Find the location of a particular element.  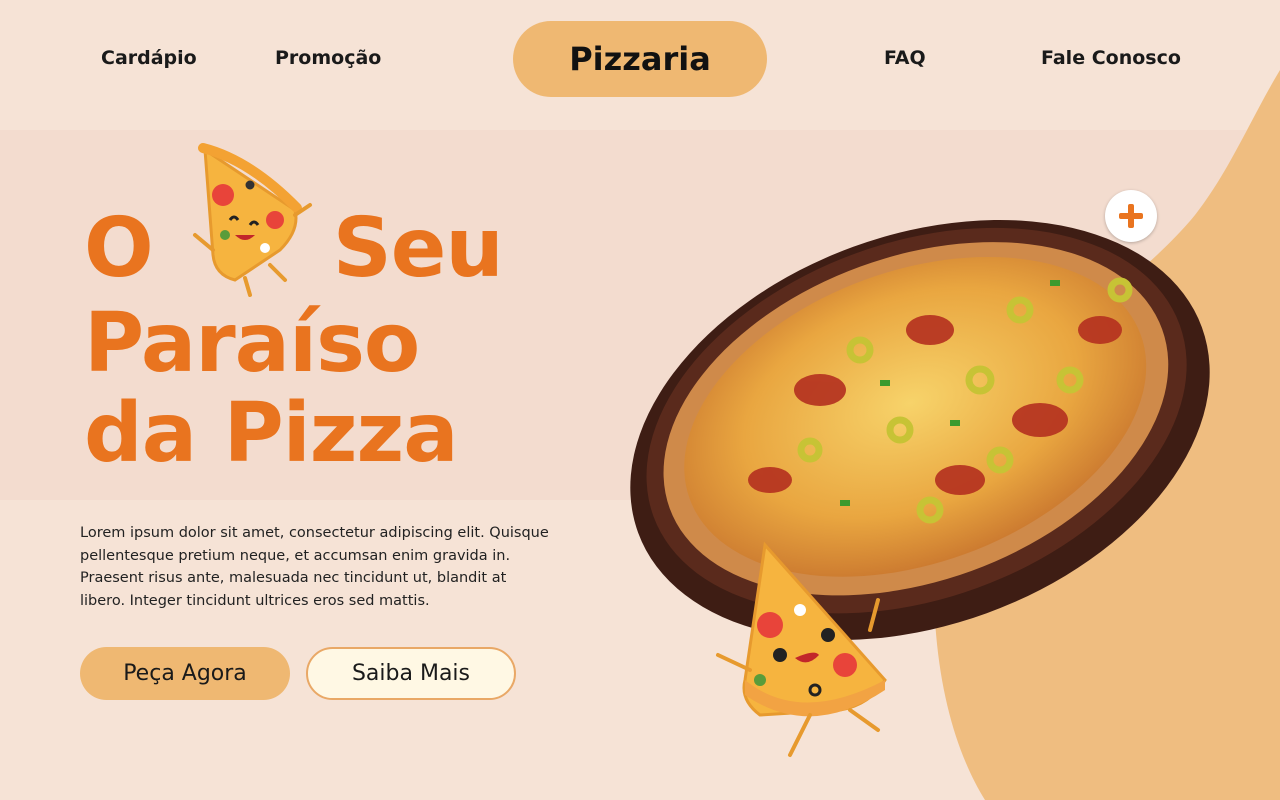

add-button is located at coordinates (1131, 216).